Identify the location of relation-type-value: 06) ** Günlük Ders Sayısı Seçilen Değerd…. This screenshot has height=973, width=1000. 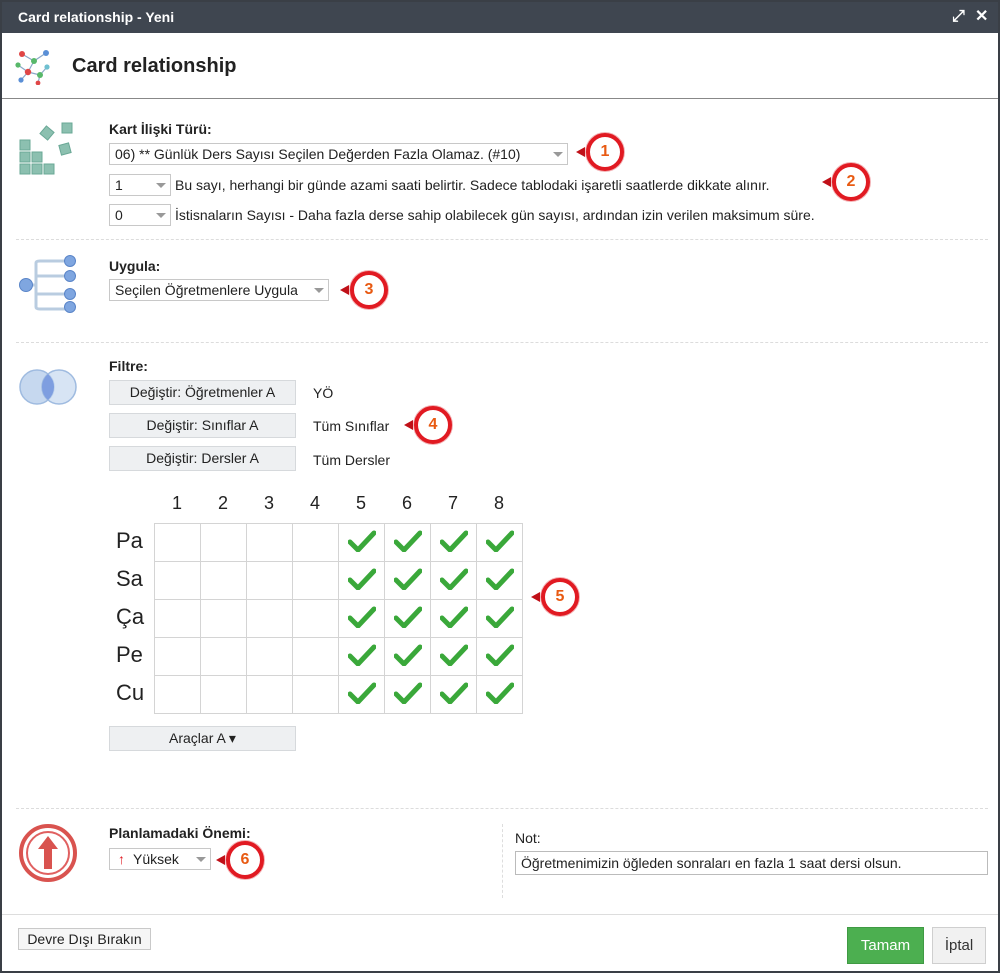
(318, 154).